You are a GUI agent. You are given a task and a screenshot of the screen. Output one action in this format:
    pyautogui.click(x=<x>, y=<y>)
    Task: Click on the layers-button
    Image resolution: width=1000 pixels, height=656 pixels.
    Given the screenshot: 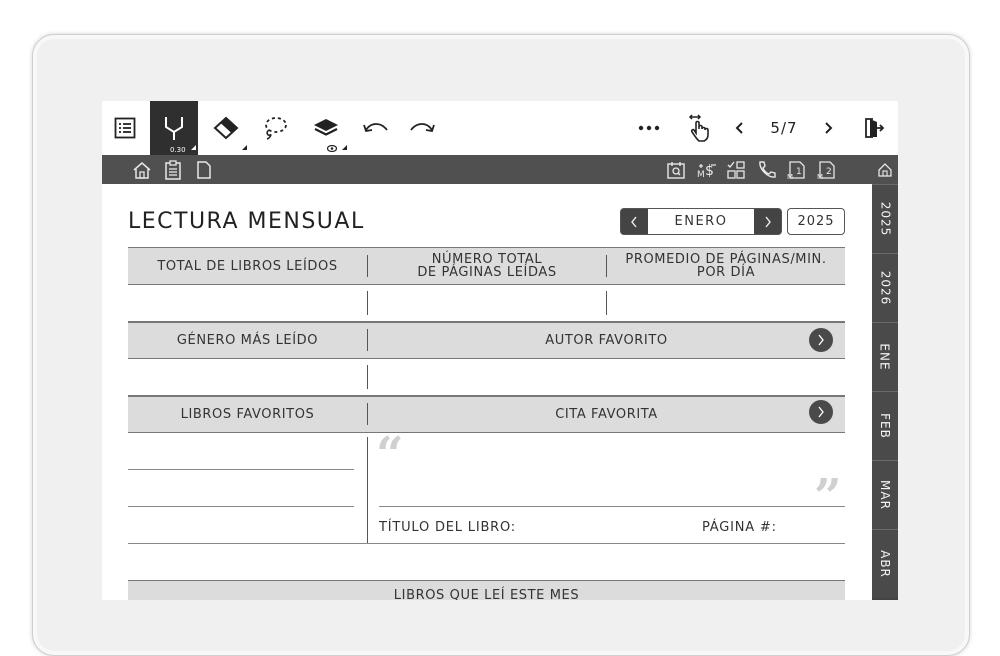 What is the action you would take?
    pyautogui.click(x=326, y=128)
    